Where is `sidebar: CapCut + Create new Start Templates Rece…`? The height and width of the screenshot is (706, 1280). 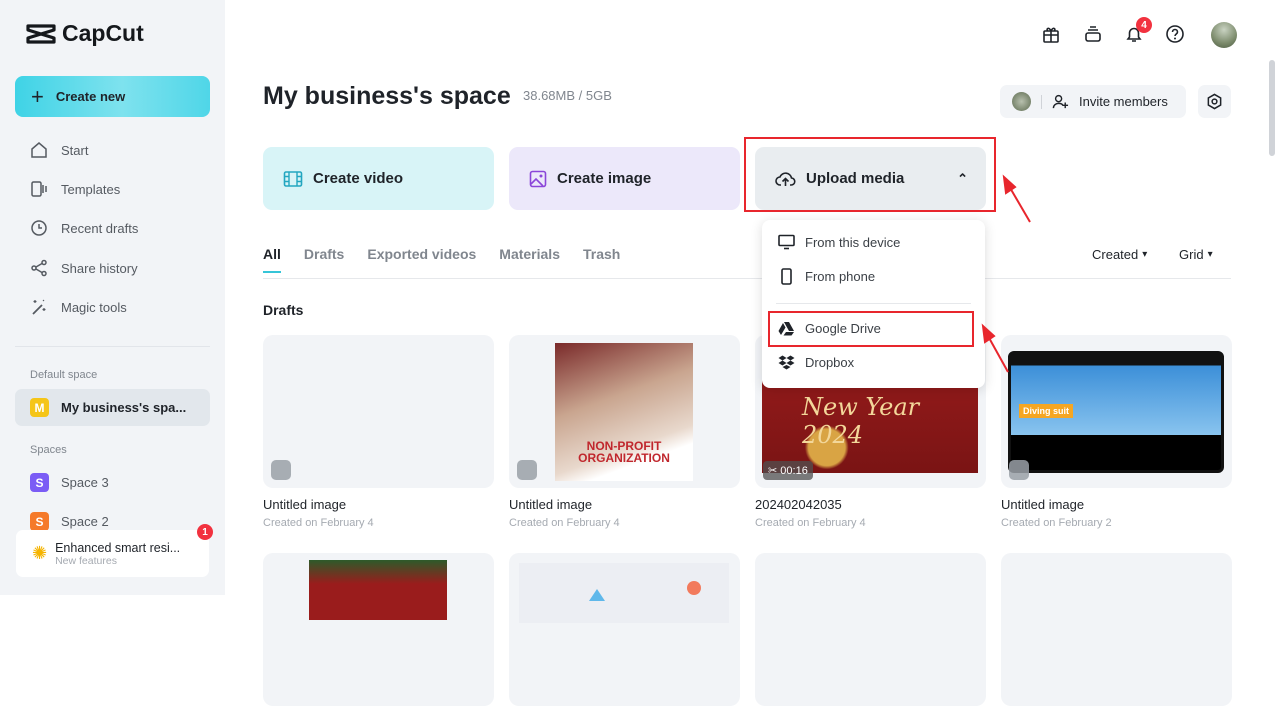
sidebar: CapCut + Create new Start Templates Rece… is located at coordinates (112, 297).